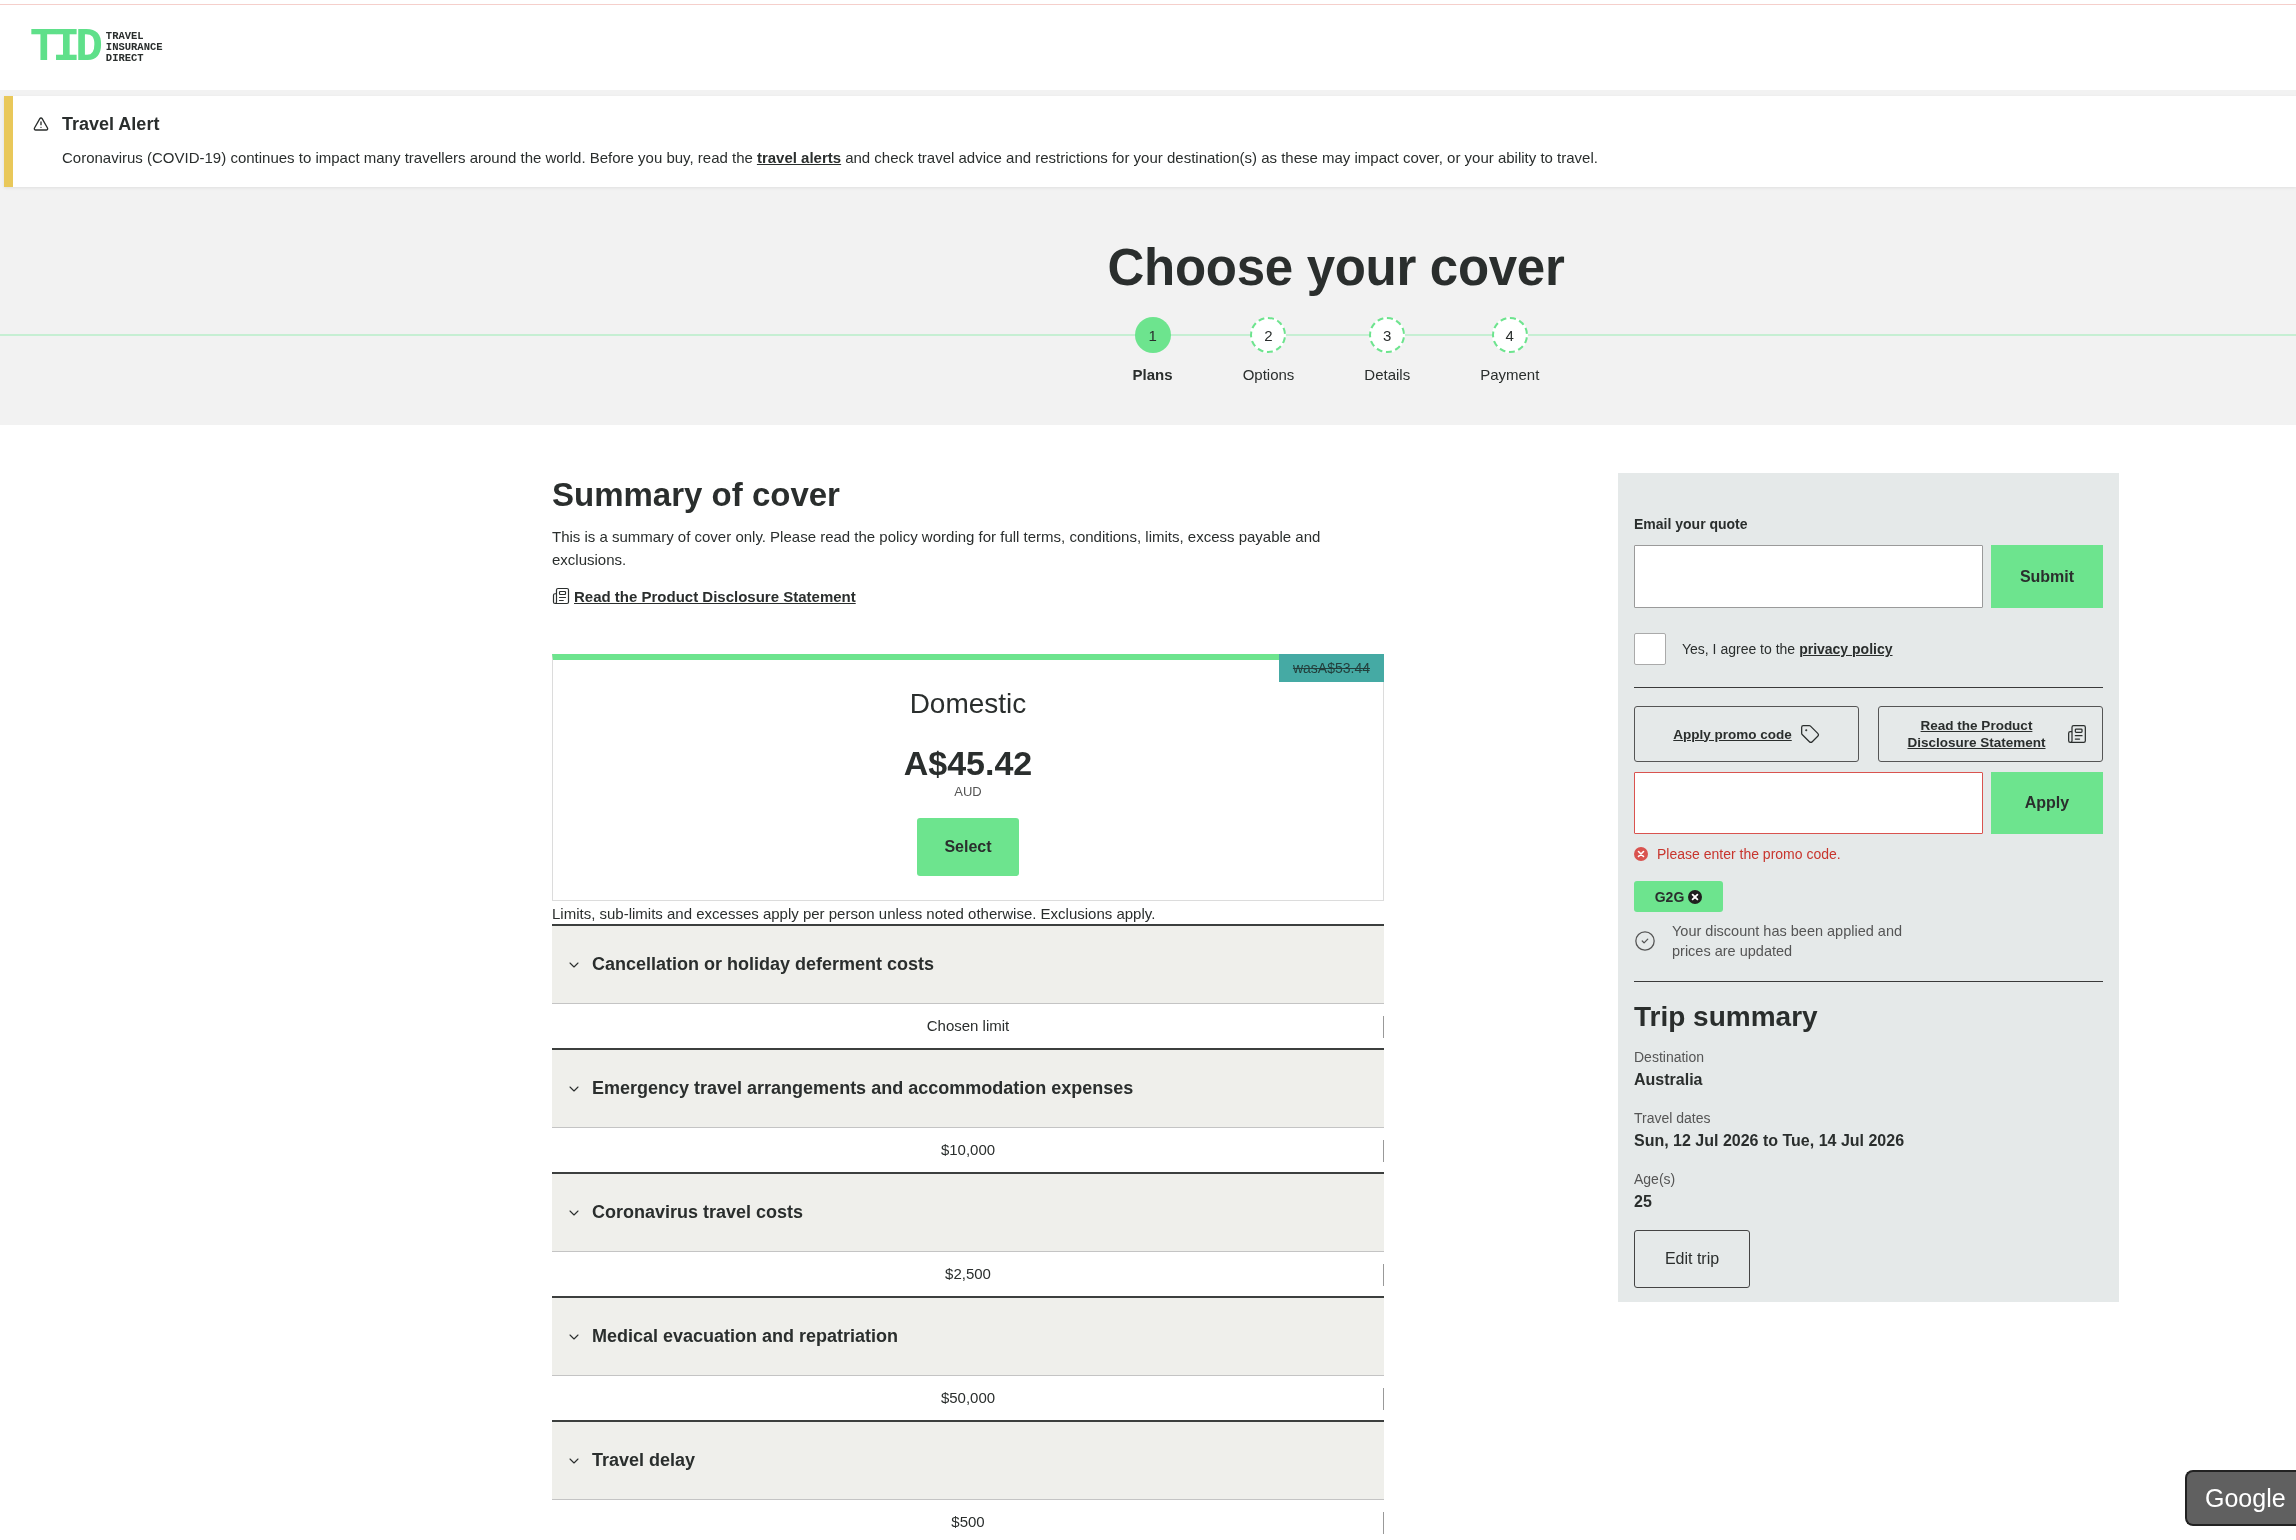 The height and width of the screenshot is (1540, 2296). What do you see at coordinates (968, 763) in the screenshot?
I see `plan-price: A$45.42` at bounding box center [968, 763].